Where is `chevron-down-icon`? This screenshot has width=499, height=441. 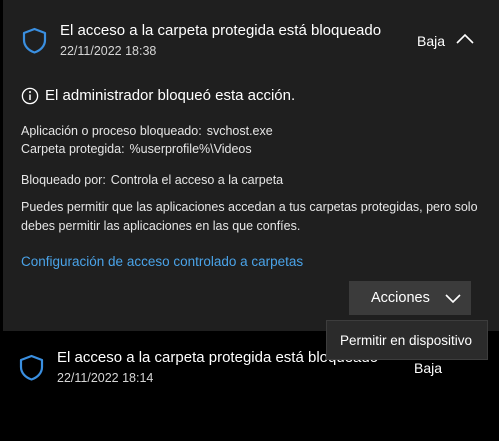
chevron-down-icon is located at coordinates (453, 298).